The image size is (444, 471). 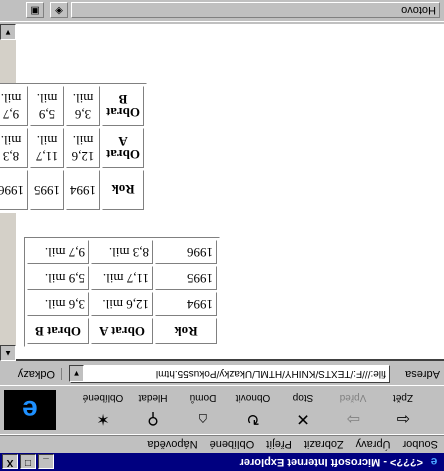 I want to click on security-zone-icon: ◈, so click(x=59, y=10).